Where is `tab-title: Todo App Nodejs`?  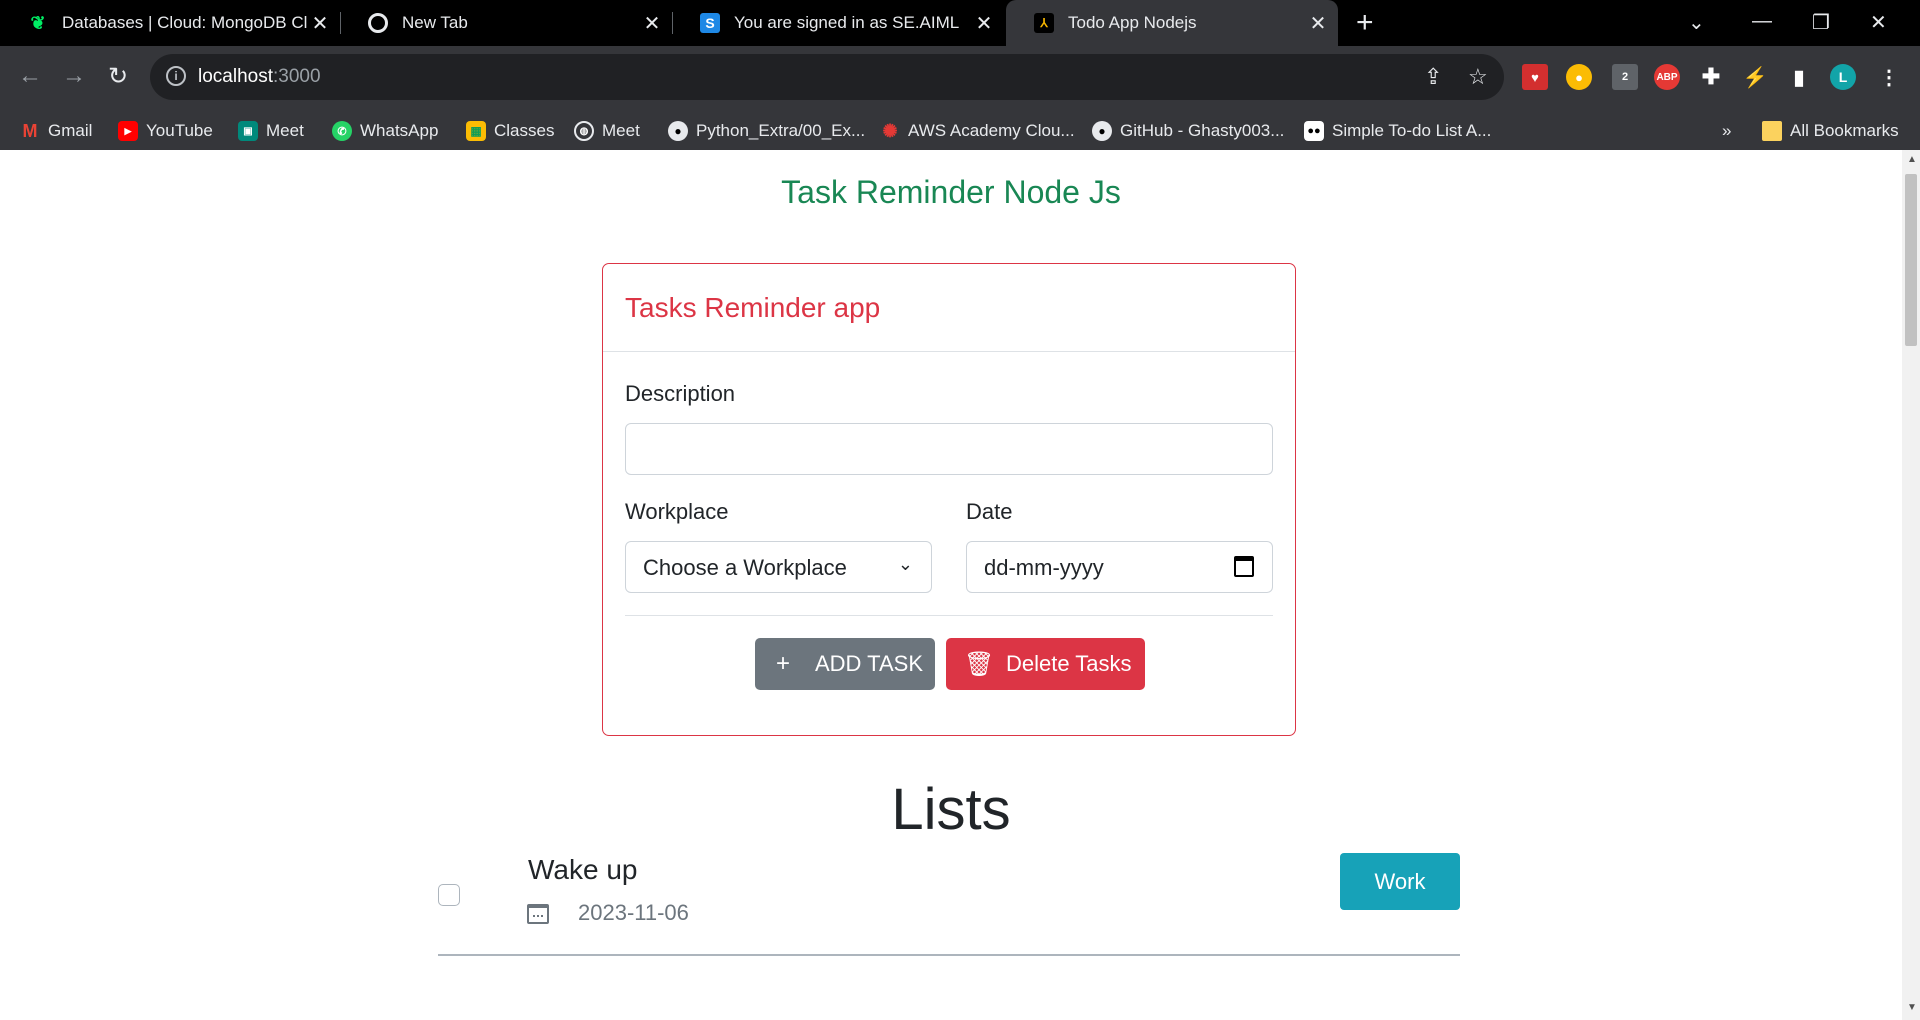 tab-title: Todo App Nodejs is located at coordinates (1132, 22).